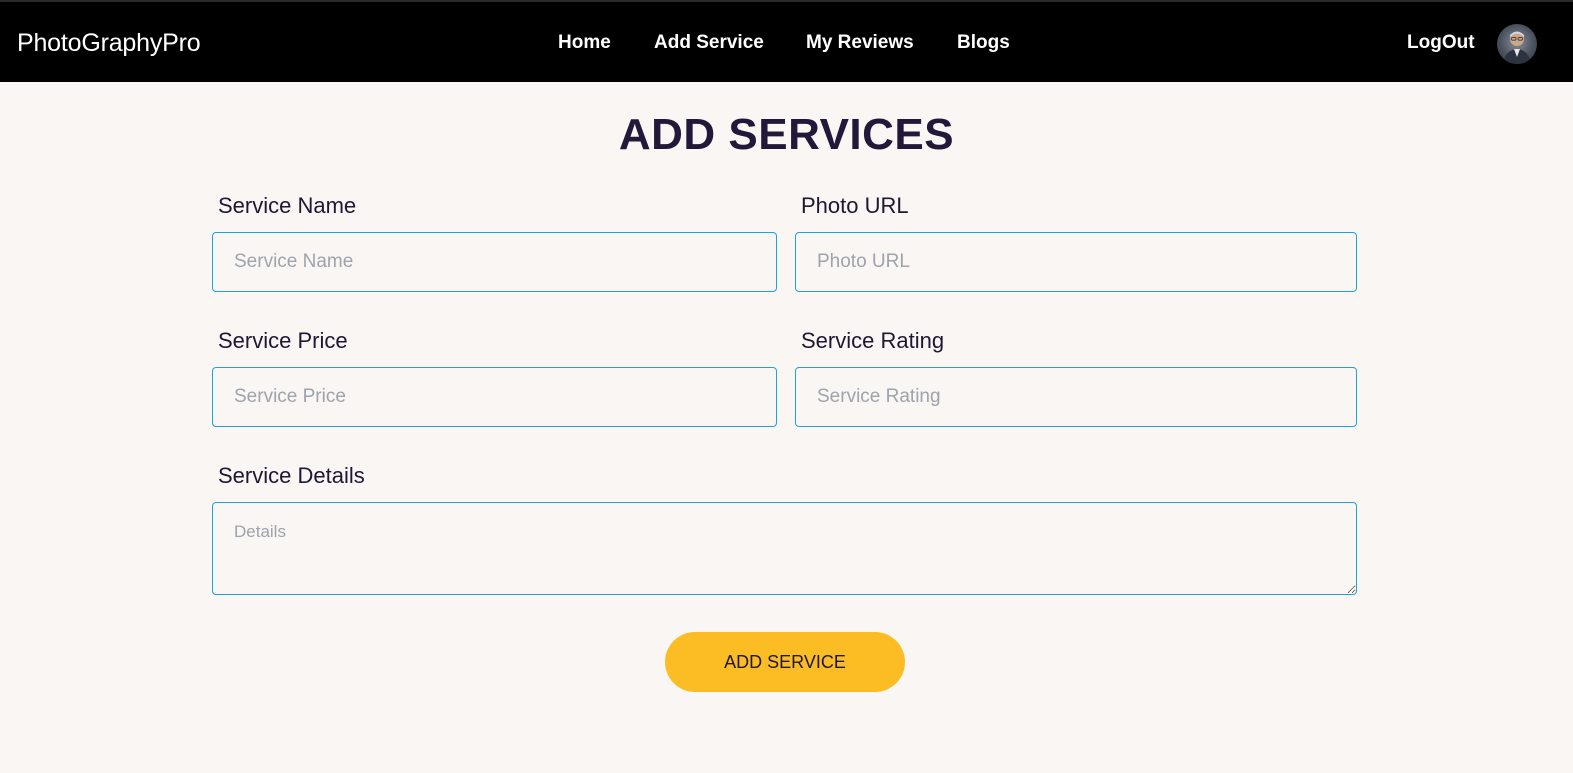 This screenshot has height=773, width=1573. I want to click on service-name-input, so click(494, 262).